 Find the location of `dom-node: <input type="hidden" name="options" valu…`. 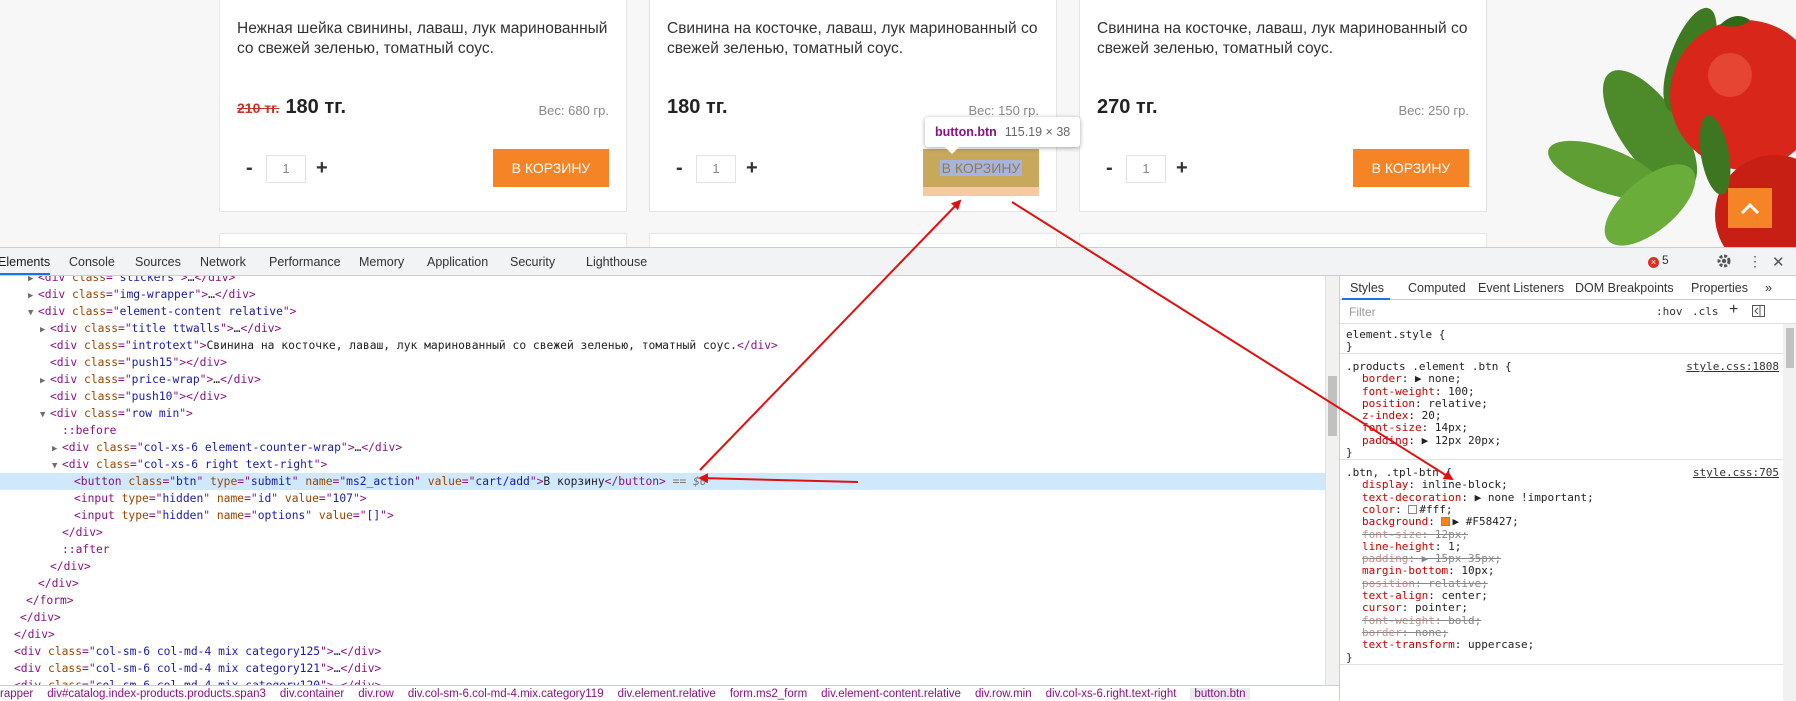

dom-node: <input type="hidden" name="options" valu… is located at coordinates (662, 515).